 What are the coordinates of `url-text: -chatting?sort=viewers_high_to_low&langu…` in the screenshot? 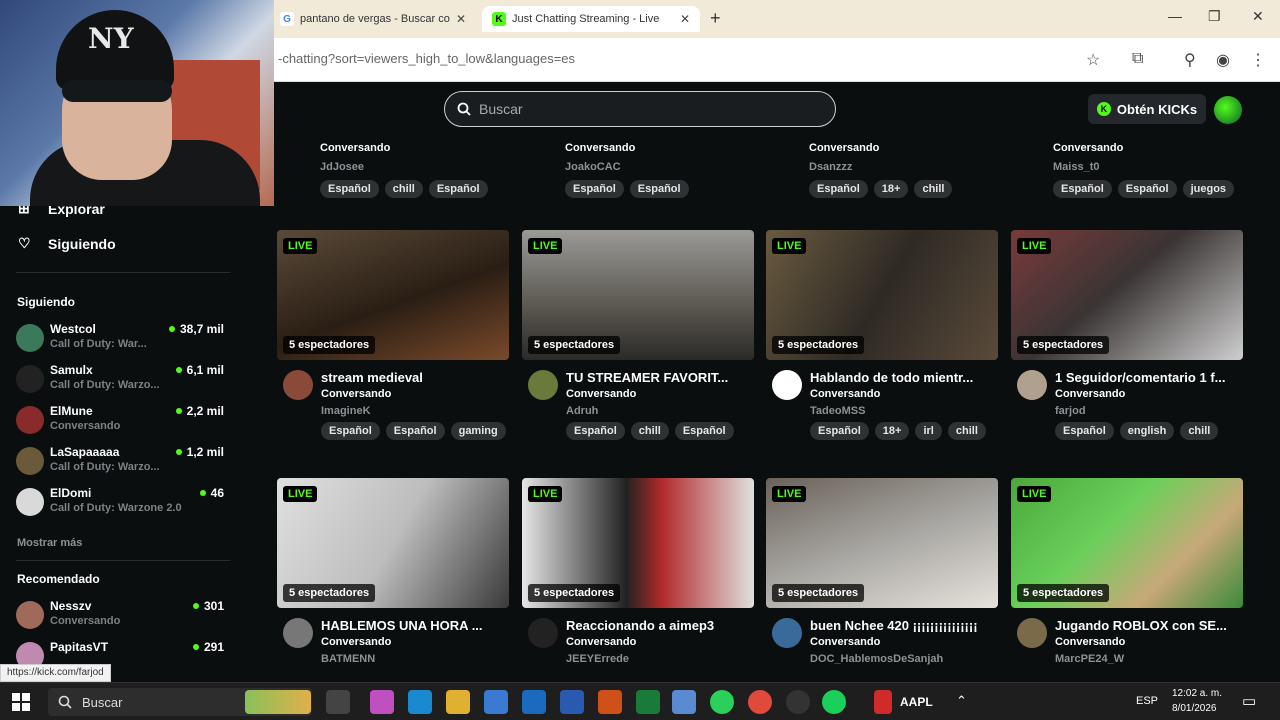 It's located at (426, 58).